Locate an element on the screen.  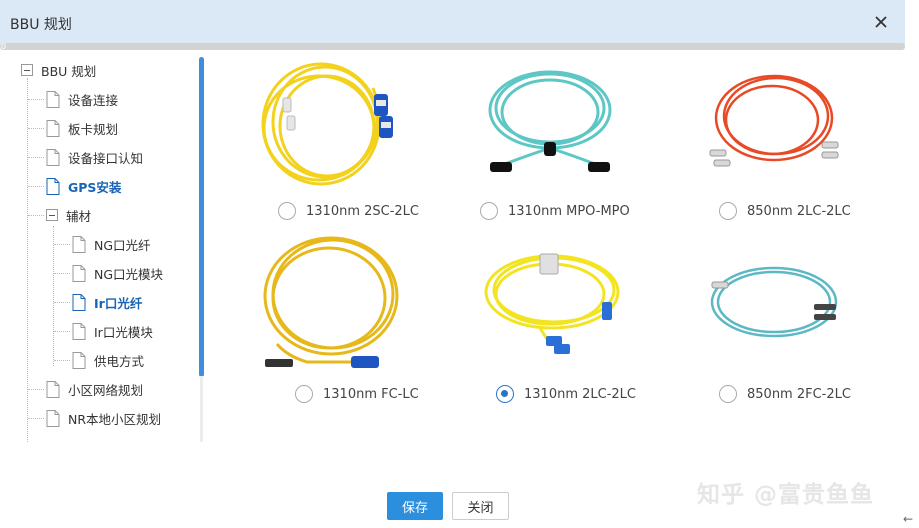
tree-item-ir-module: Ir口光模块 is located at coordinates (112, 331).